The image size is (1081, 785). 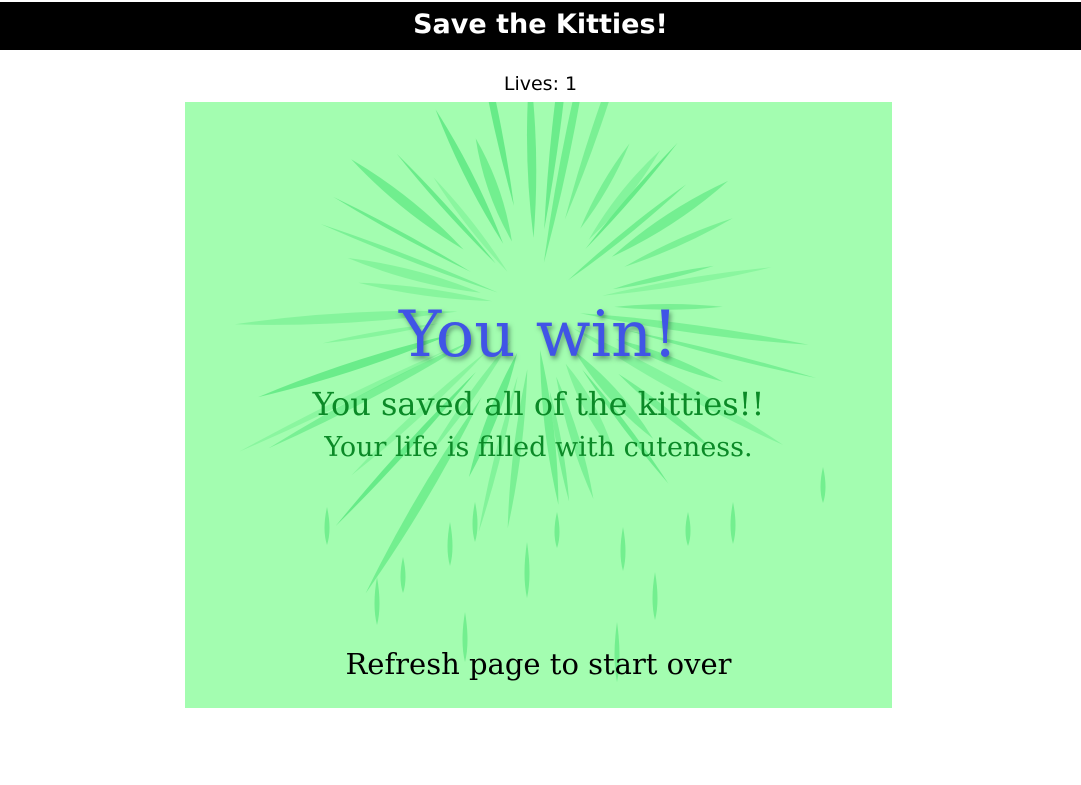 What do you see at coordinates (538, 335) in the screenshot?
I see `win-title: You win!` at bounding box center [538, 335].